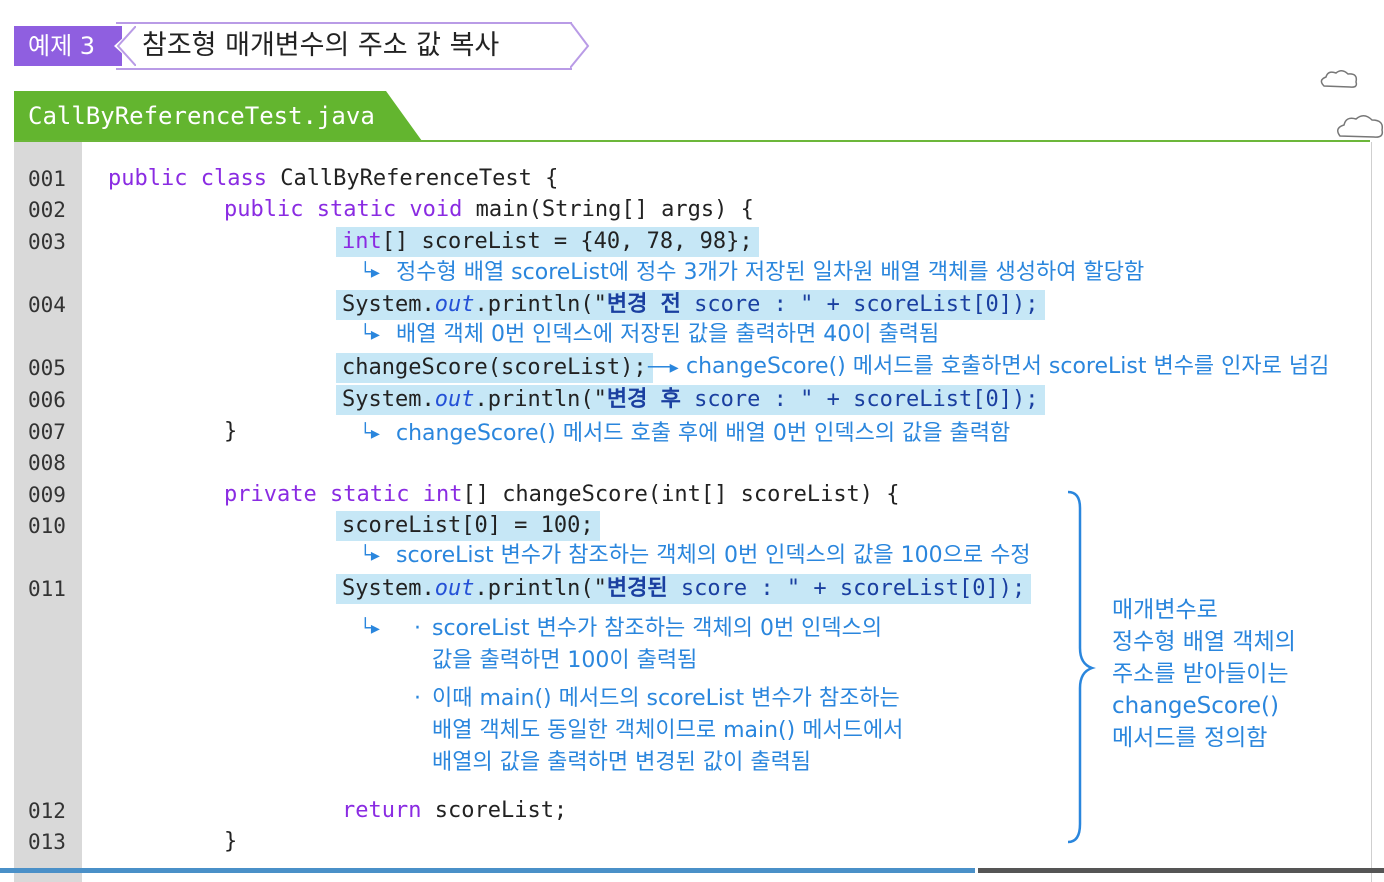 The width and height of the screenshot is (1384, 882). Describe the element at coordinates (622, 762) in the screenshot. I see `note-line-011b: 배열의 값을 출력하면 변경된 값이 출력됨` at that location.